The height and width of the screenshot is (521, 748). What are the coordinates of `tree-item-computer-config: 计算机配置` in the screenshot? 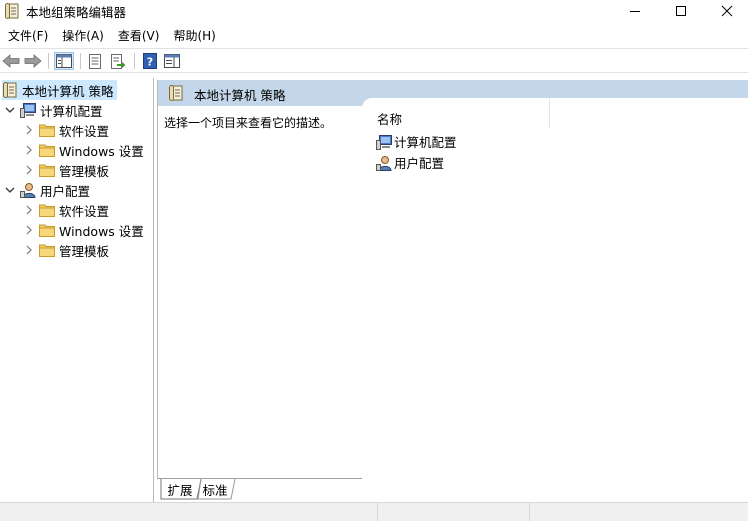 It's located at (53, 110).